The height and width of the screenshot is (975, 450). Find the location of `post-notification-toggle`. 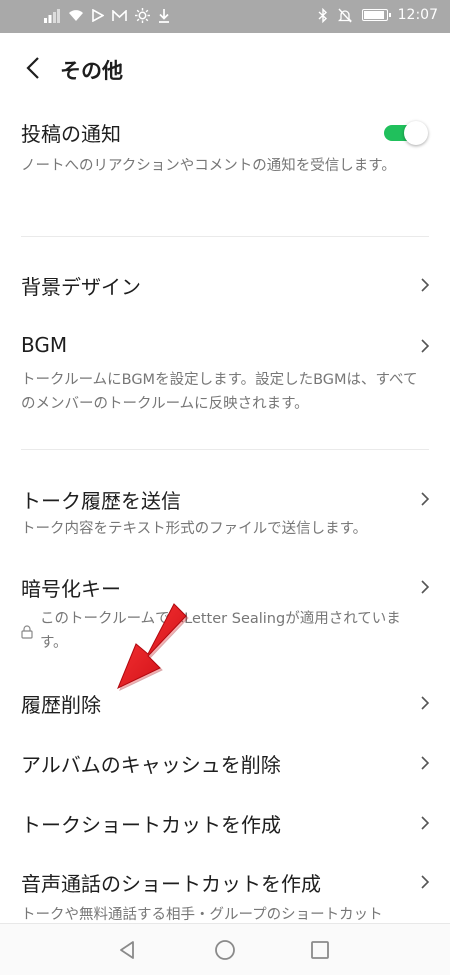

post-notification-toggle is located at coordinates (406, 133).